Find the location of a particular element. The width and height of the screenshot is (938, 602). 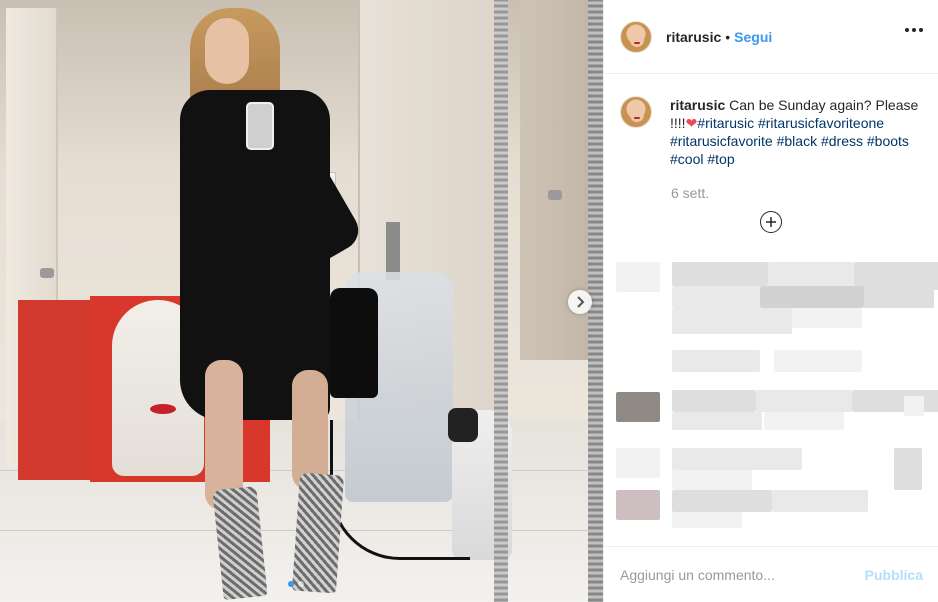

comment-bar: Pubblica is located at coordinates (771, 574).